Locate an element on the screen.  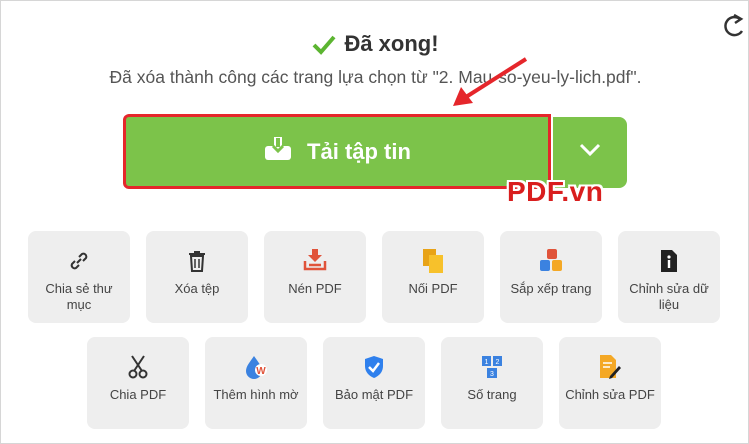
watermark-icon: W is located at coordinates (256, 367).